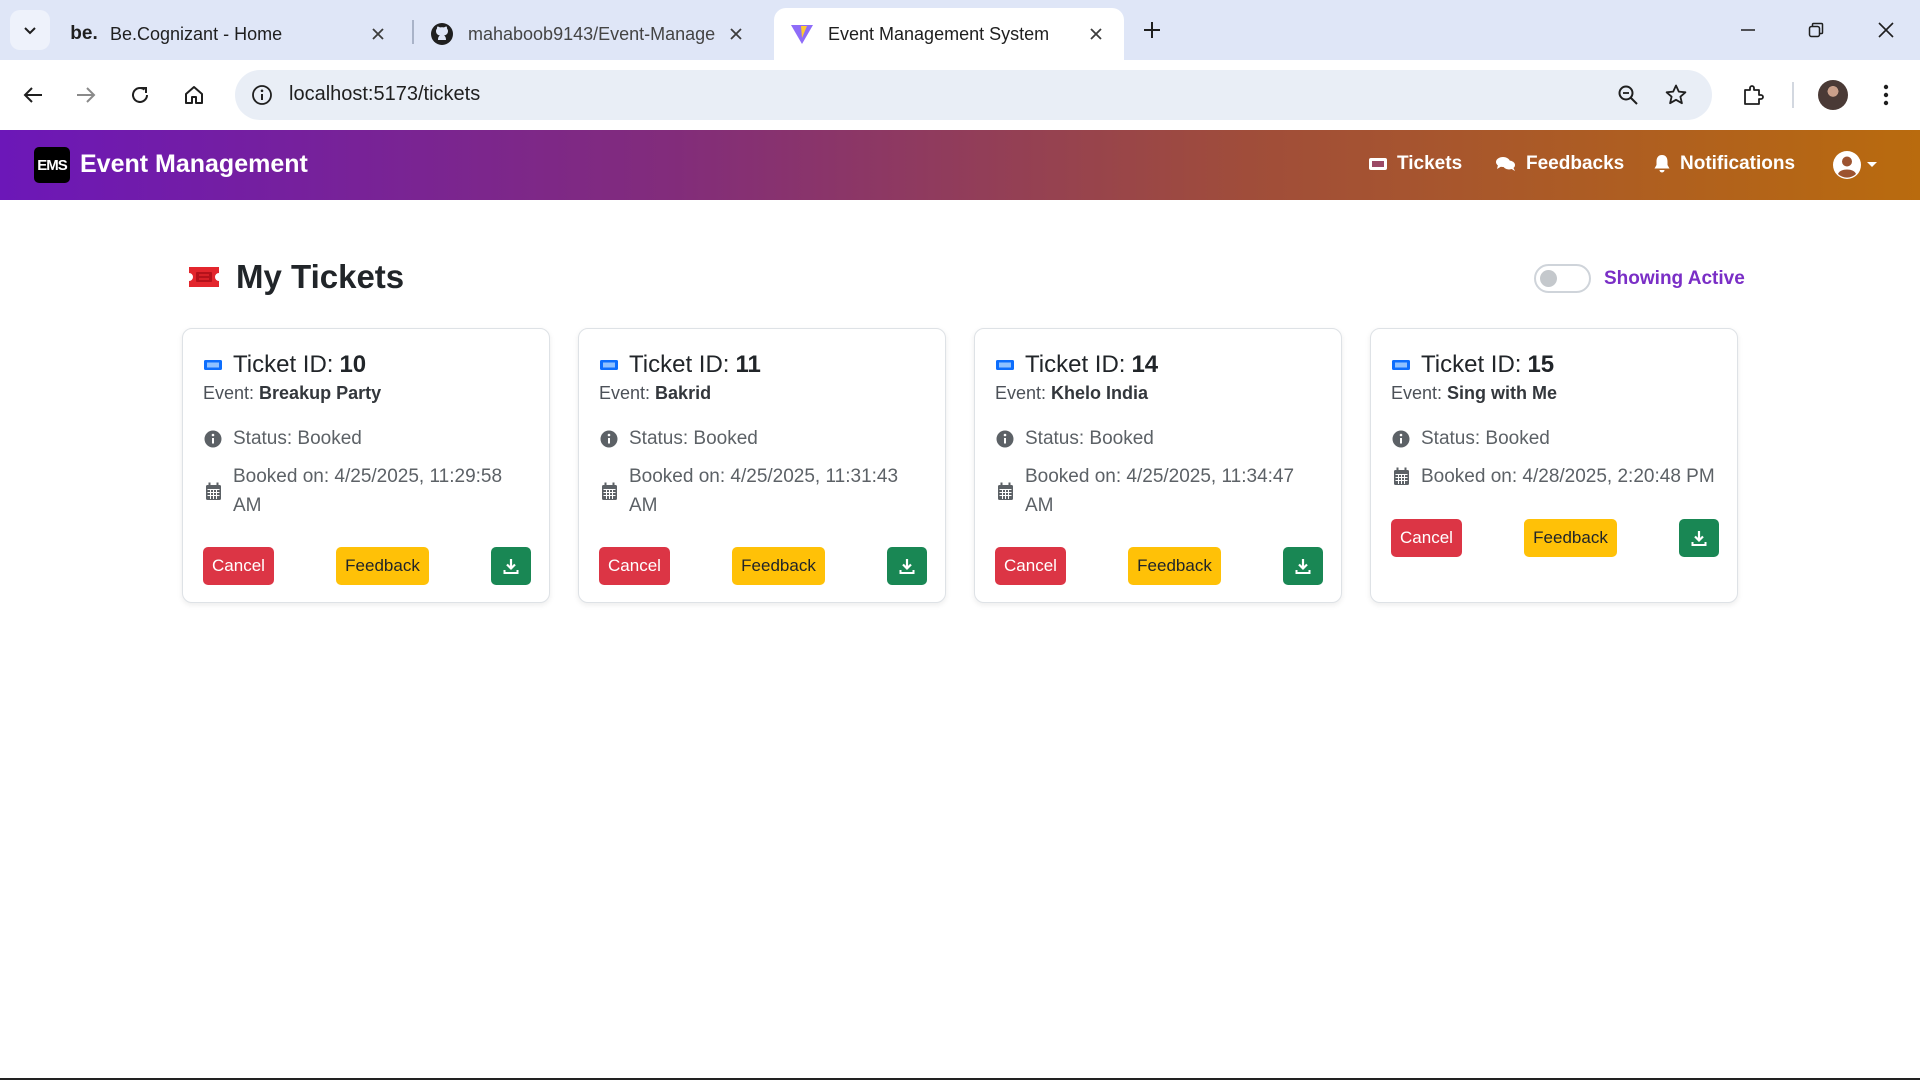 The image size is (1920, 1080). I want to click on chrome-menu-button, so click(1886, 95).